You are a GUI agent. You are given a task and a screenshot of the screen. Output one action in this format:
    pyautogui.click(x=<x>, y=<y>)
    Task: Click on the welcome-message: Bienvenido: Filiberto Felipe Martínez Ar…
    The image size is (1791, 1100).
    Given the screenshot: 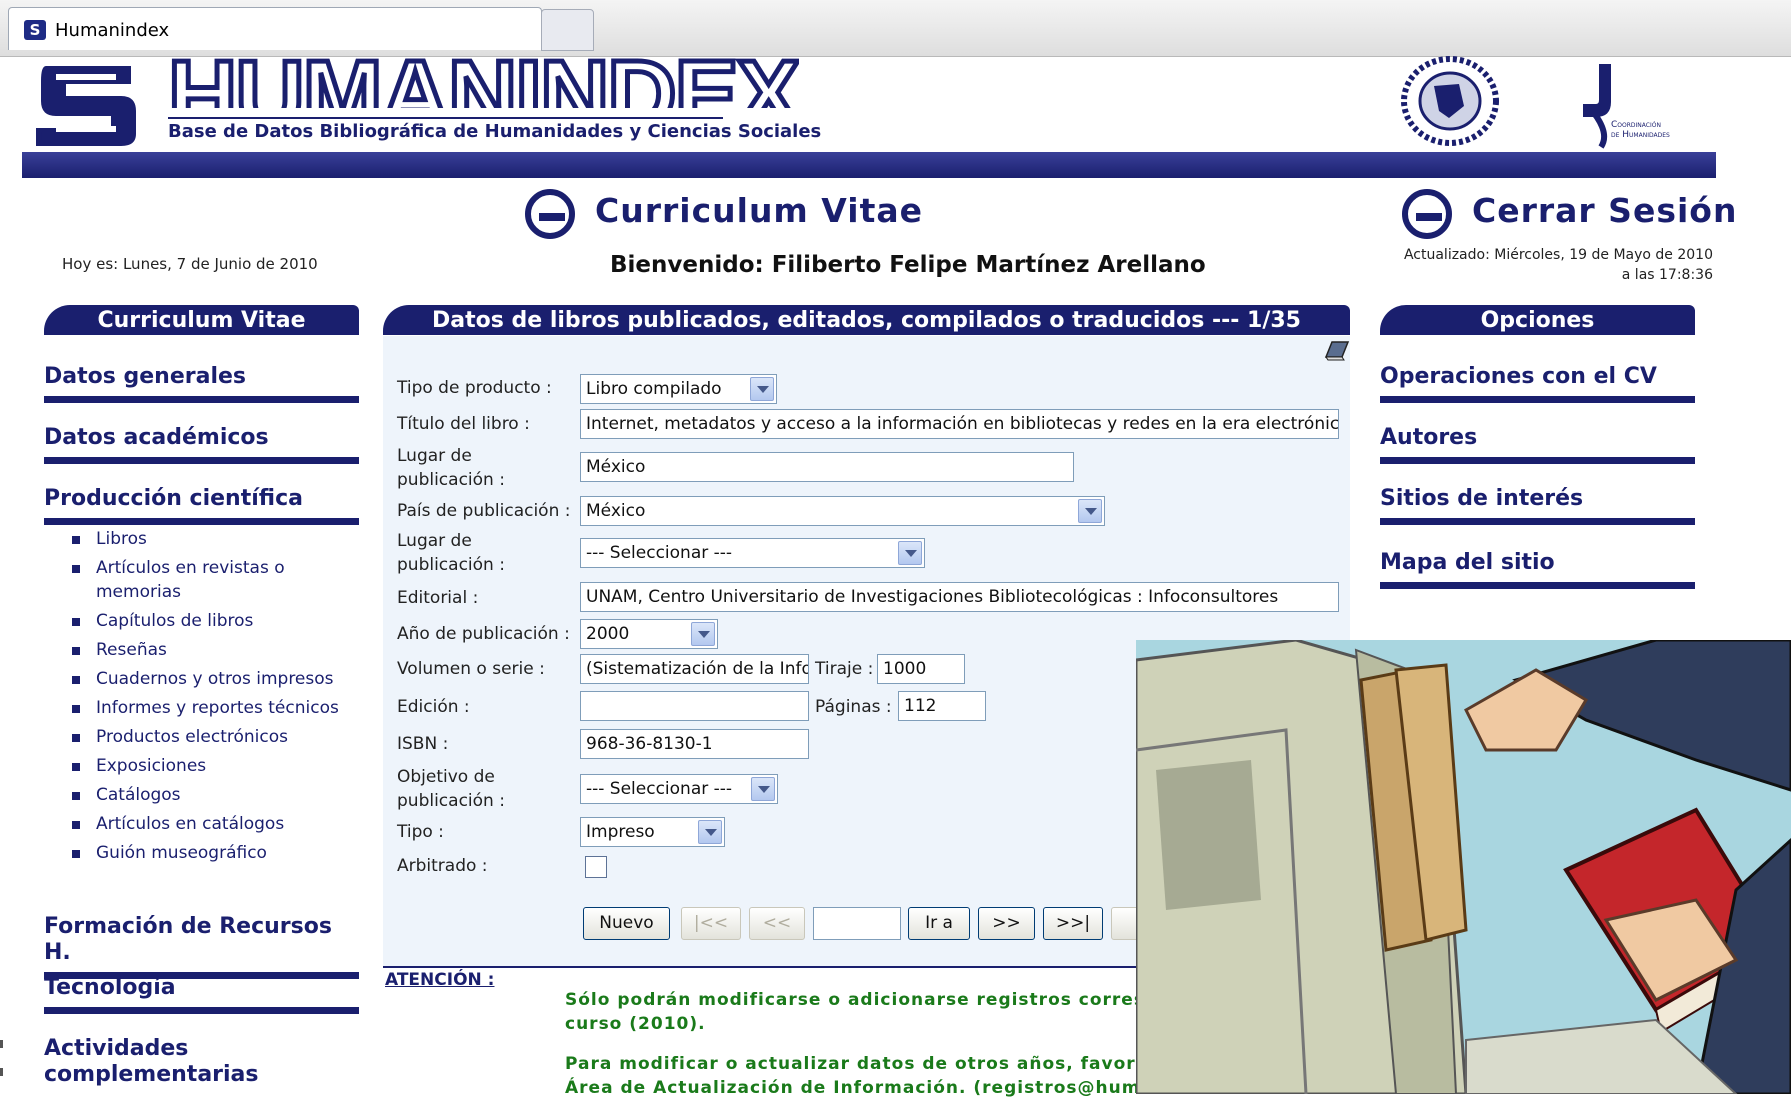 What is the action you would take?
    pyautogui.click(x=908, y=265)
    